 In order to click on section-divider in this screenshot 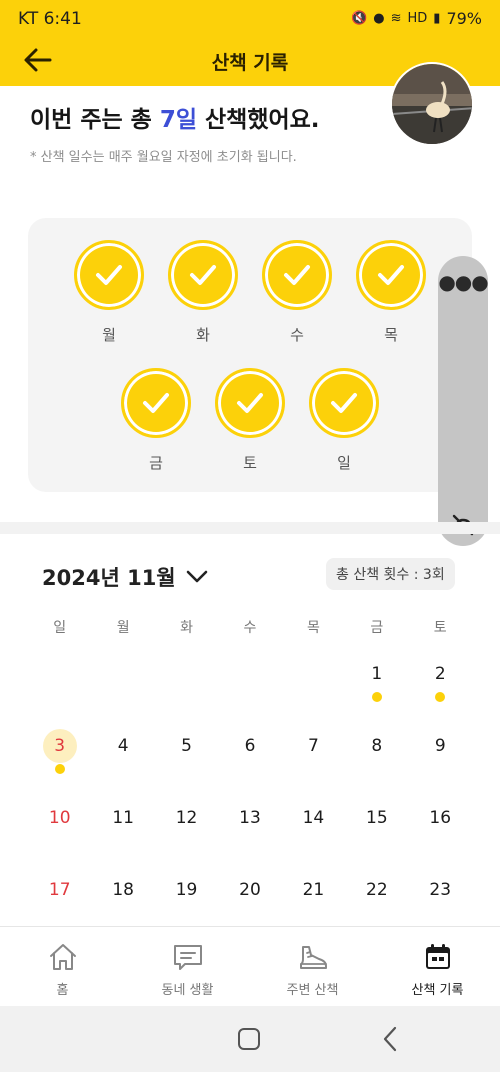, I will do `click(250, 528)`.